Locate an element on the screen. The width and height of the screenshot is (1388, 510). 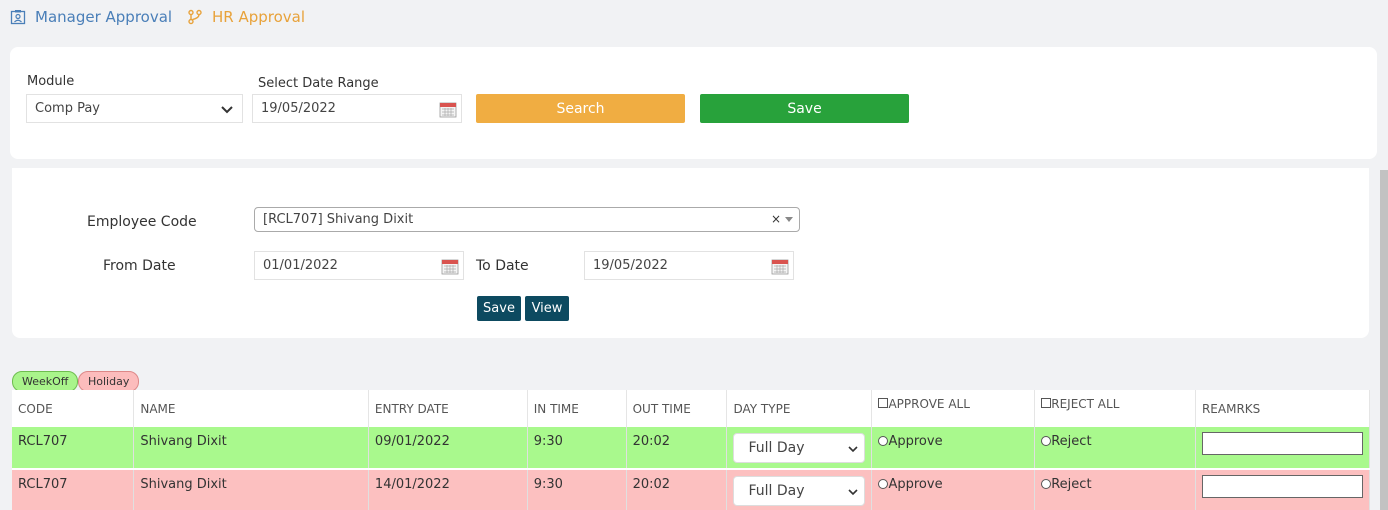
holiday-legend: Holiday is located at coordinates (109, 381).